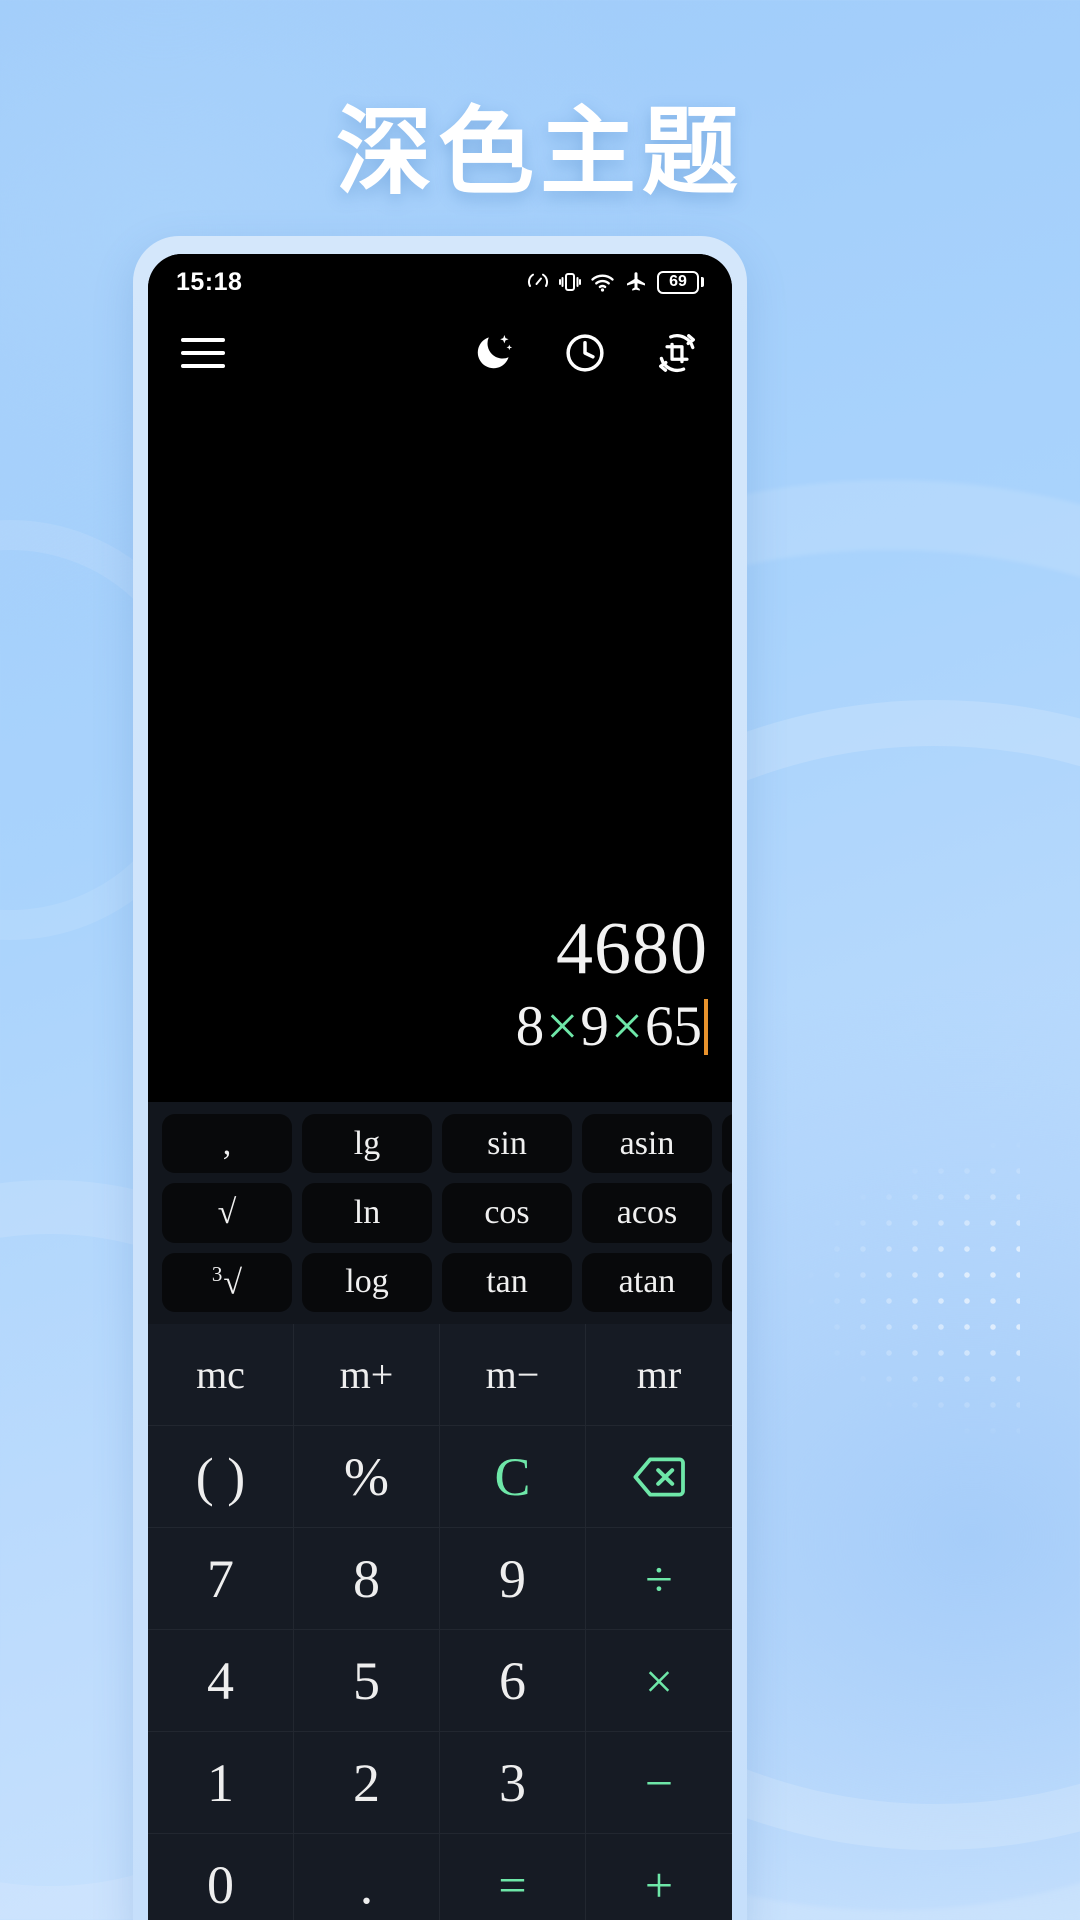 The image size is (1080, 1920). I want to click on sci-key-cos: cos, so click(507, 1213).